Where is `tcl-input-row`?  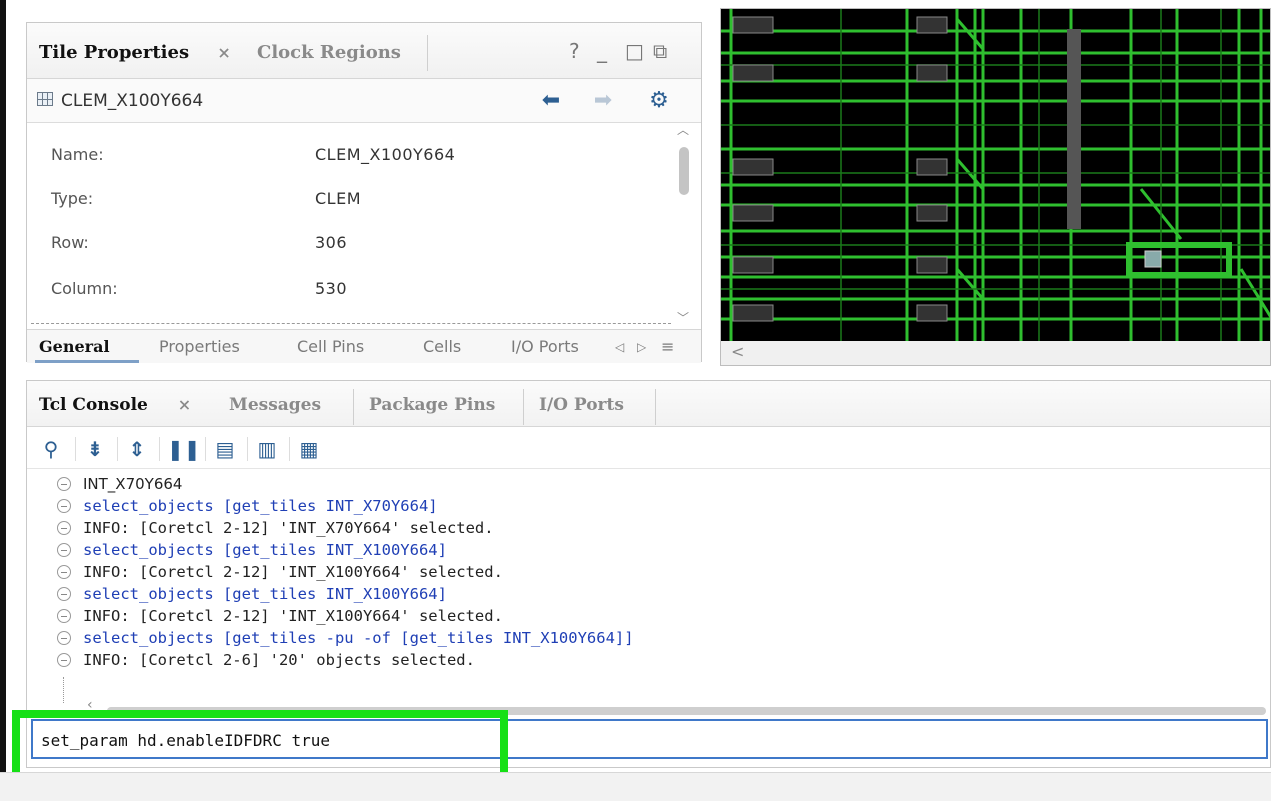
tcl-input-row is located at coordinates (649, 739).